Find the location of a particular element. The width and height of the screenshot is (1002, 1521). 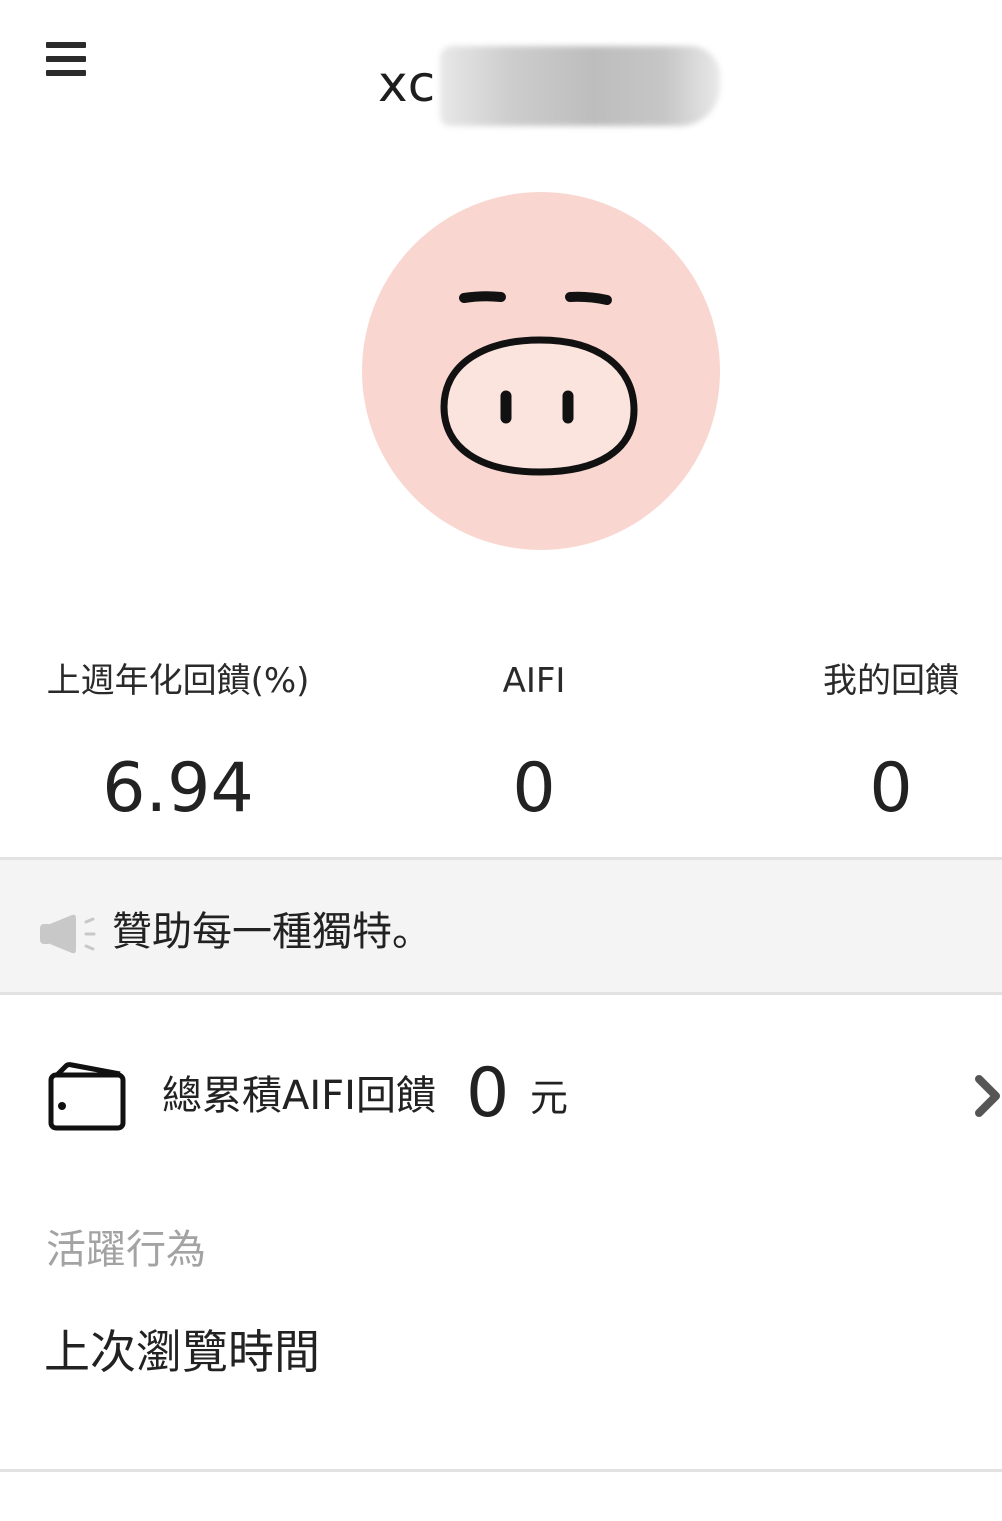

stat-value: 6.94 is located at coordinates (178, 788).